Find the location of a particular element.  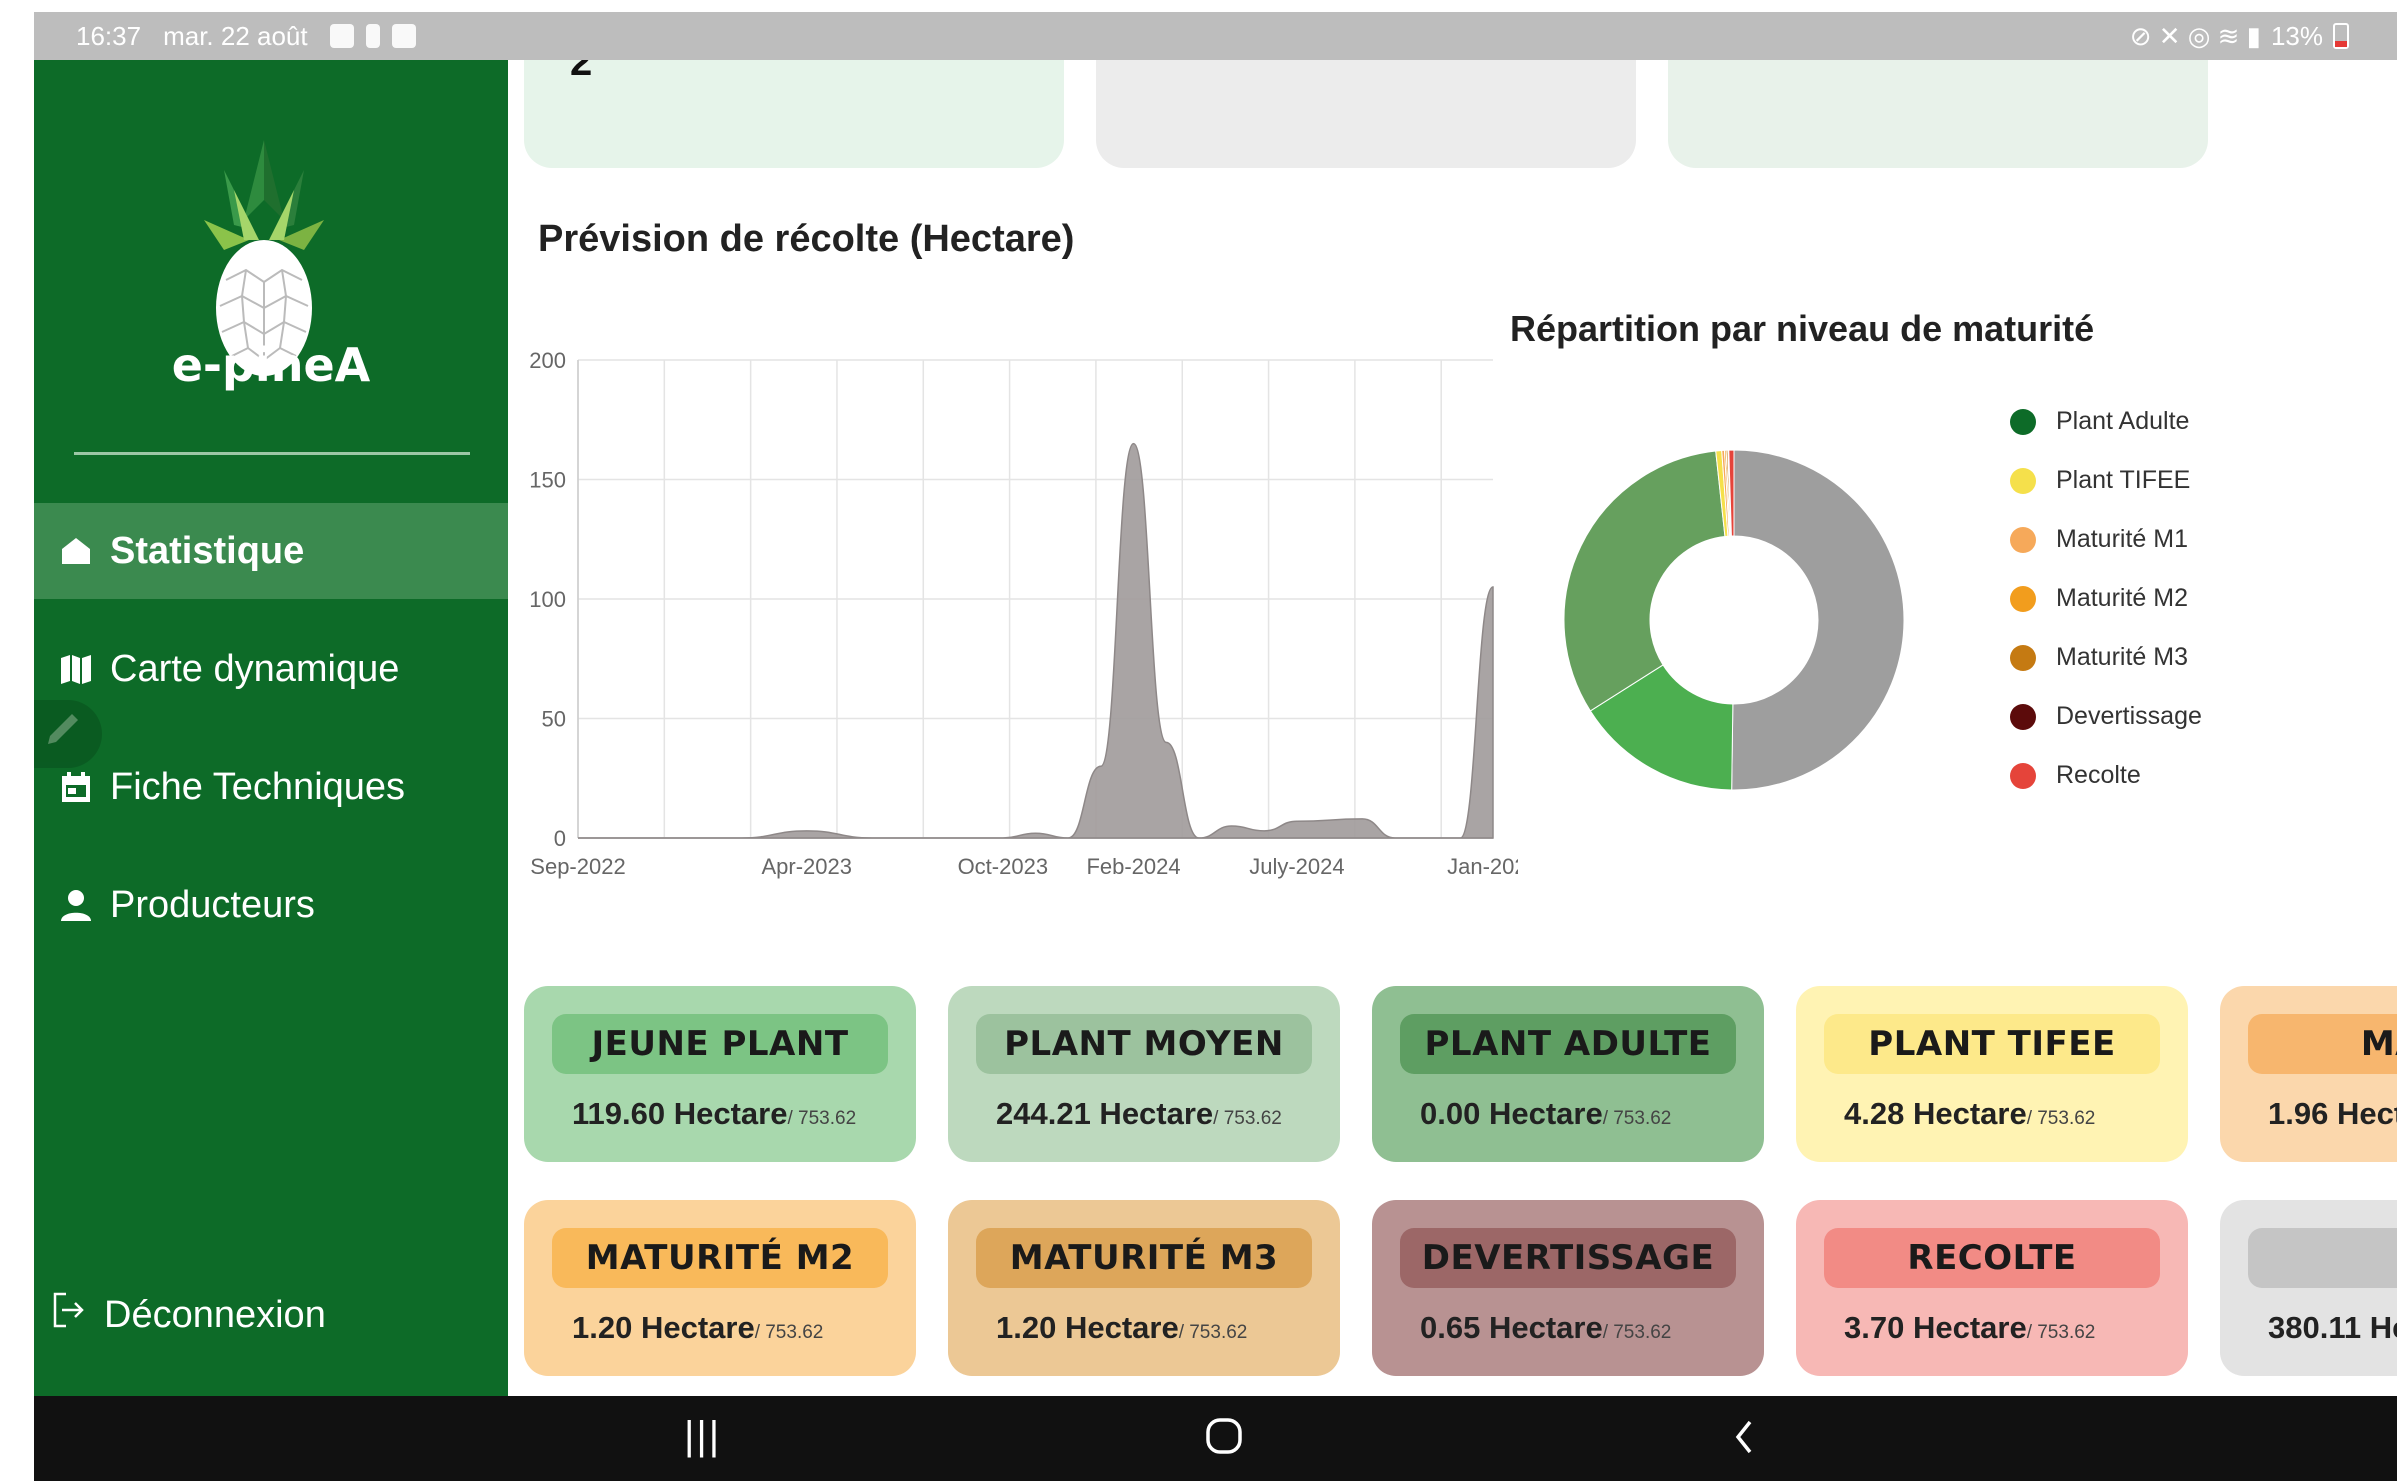

summary-card-value: 2 is located at coordinates (581, 72).